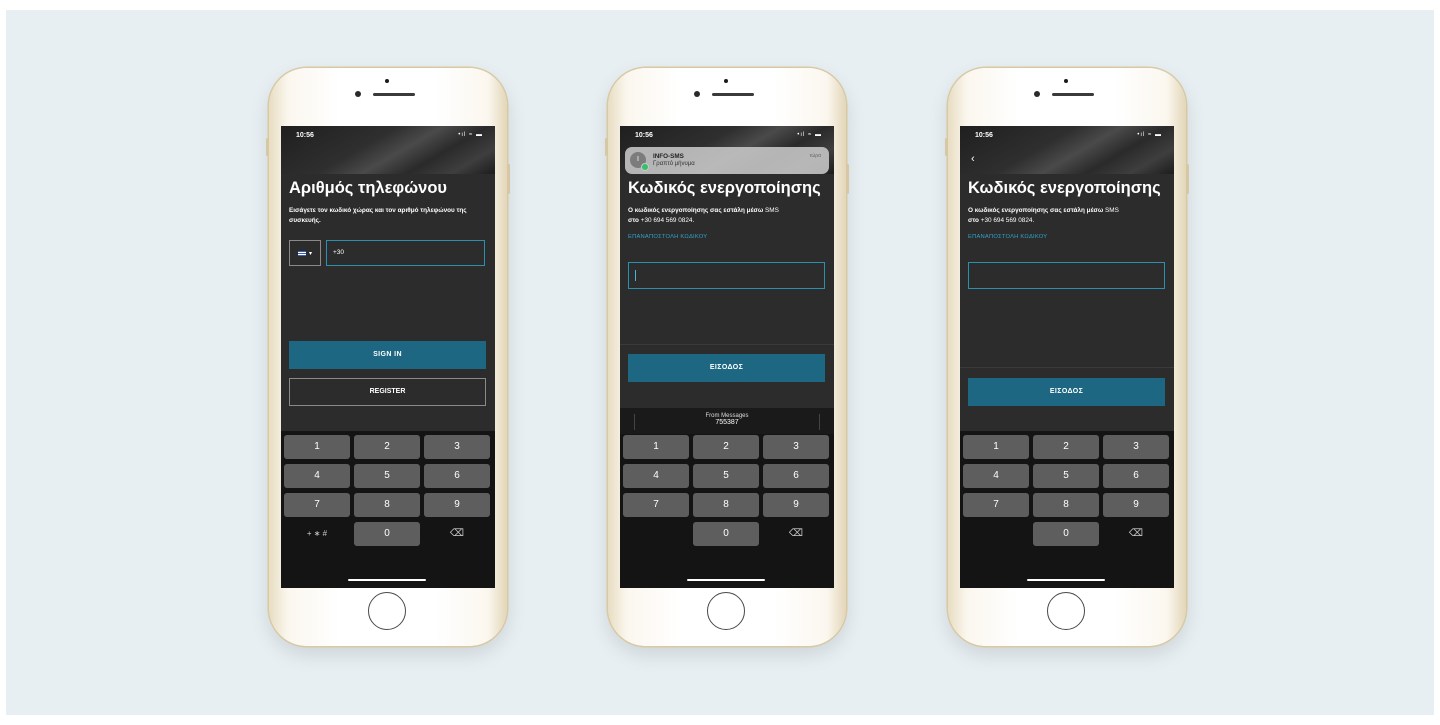 The height and width of the screenshot is (725, 1440). What do you see at coordinates (405, 253) in the screenshot?
I see `phone-number-input: +30` at bounding box center [405, 253].